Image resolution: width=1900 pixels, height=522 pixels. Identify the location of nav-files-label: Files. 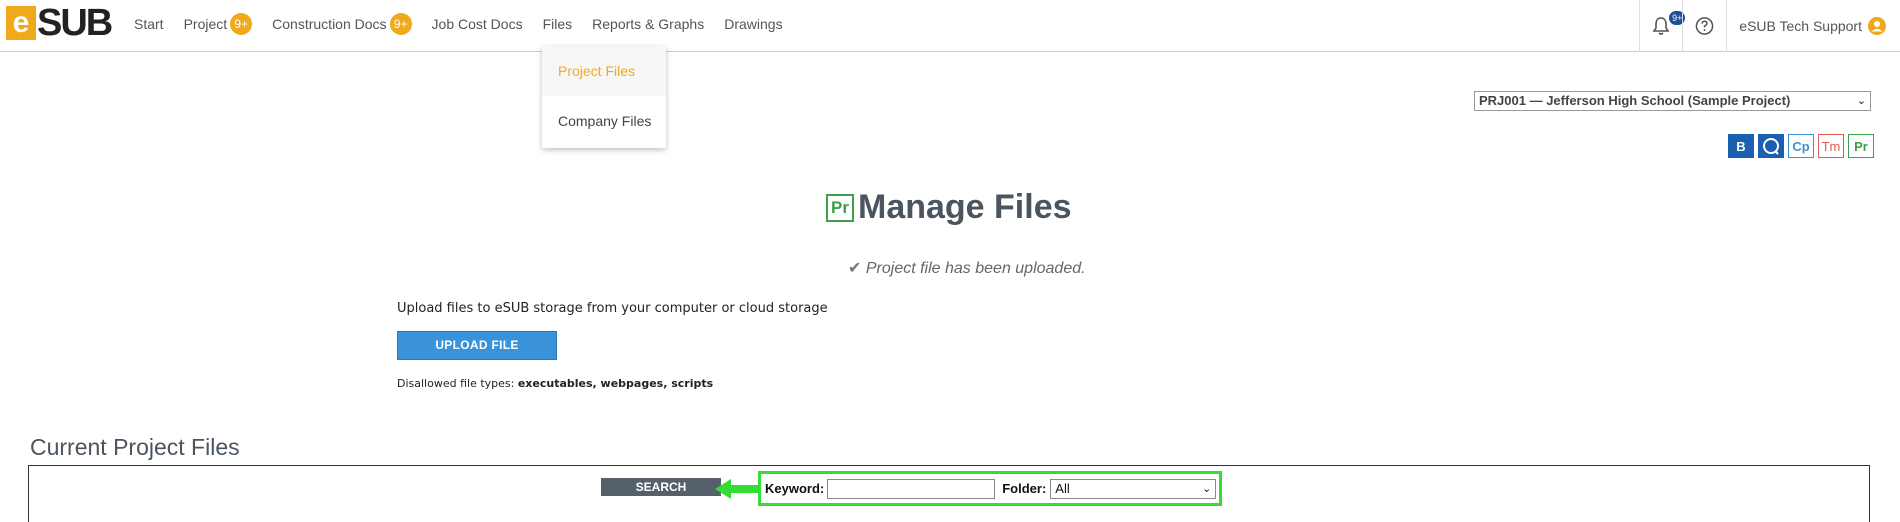
(557, 24).